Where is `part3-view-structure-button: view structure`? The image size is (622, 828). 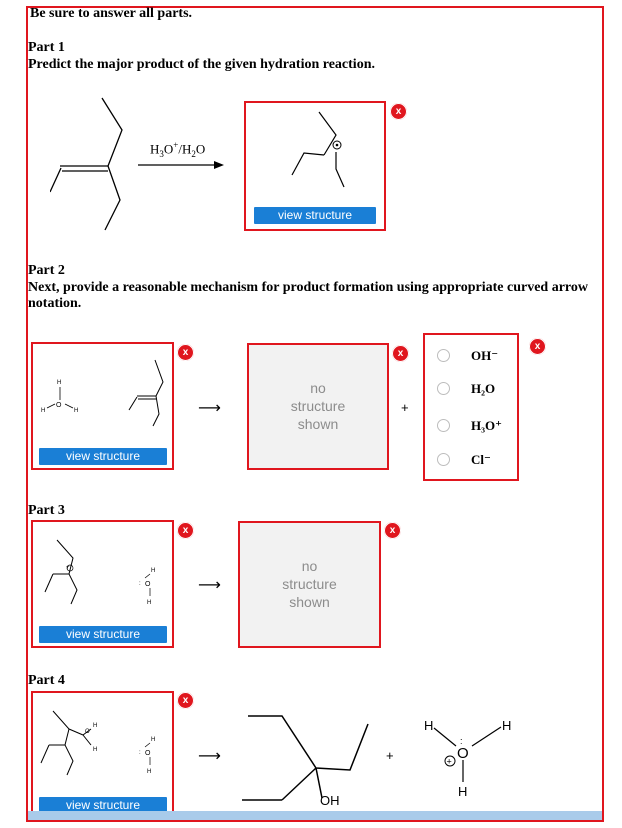
part3-view-structure-button: view structure is located at coordinates (103, 634).